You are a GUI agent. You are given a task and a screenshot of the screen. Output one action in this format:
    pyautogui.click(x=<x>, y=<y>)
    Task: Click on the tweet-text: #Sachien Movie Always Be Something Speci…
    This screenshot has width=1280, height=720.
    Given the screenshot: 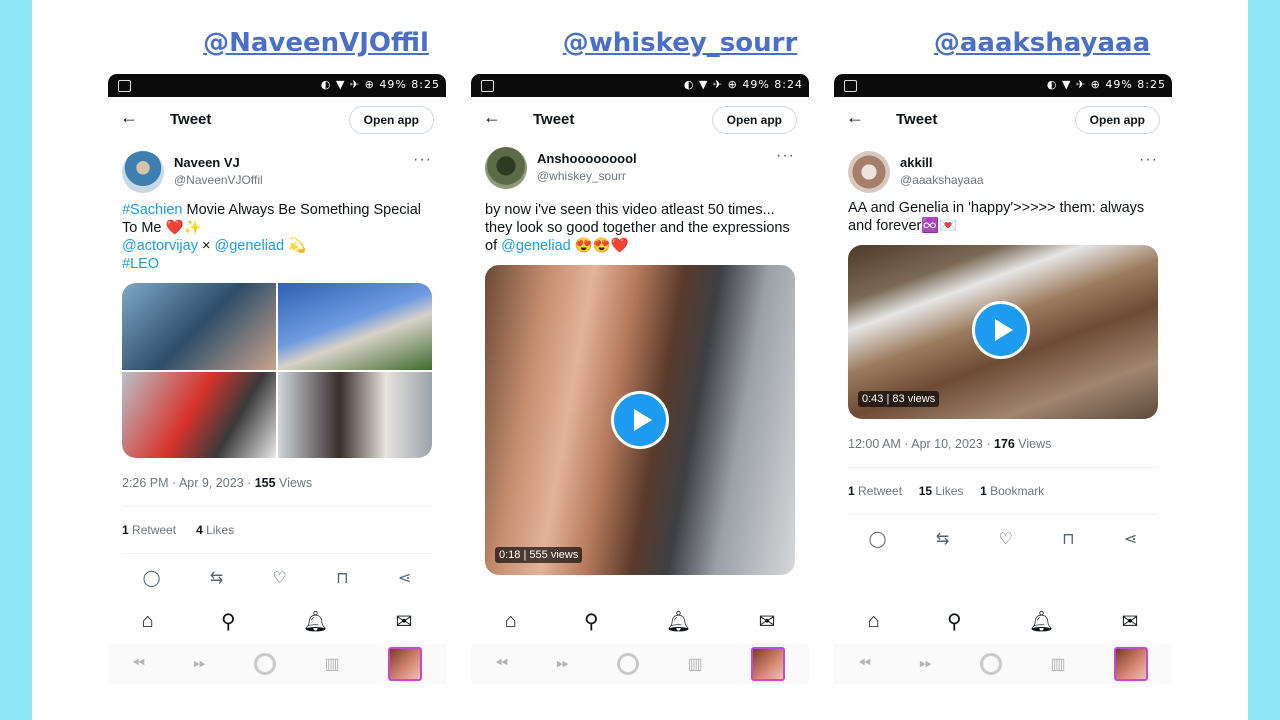 What is the action you would take?
    pyautogui.click(x=277, y=237)
    